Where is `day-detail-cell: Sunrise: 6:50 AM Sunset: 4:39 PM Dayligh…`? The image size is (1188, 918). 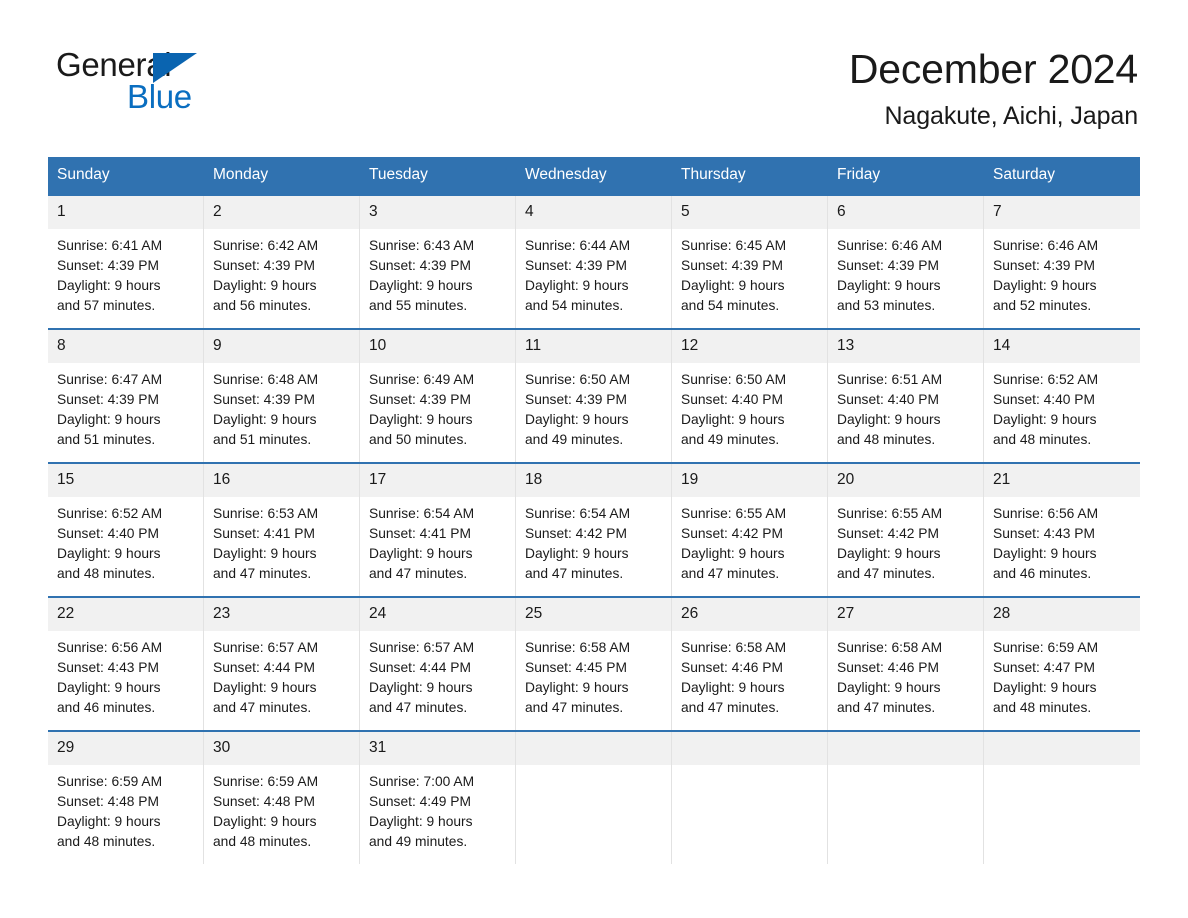
day-detail-cell: Sunrise: 6:50 AM Sunset: 4:39 PM Dayligh… is located at coordinates (594, 412).